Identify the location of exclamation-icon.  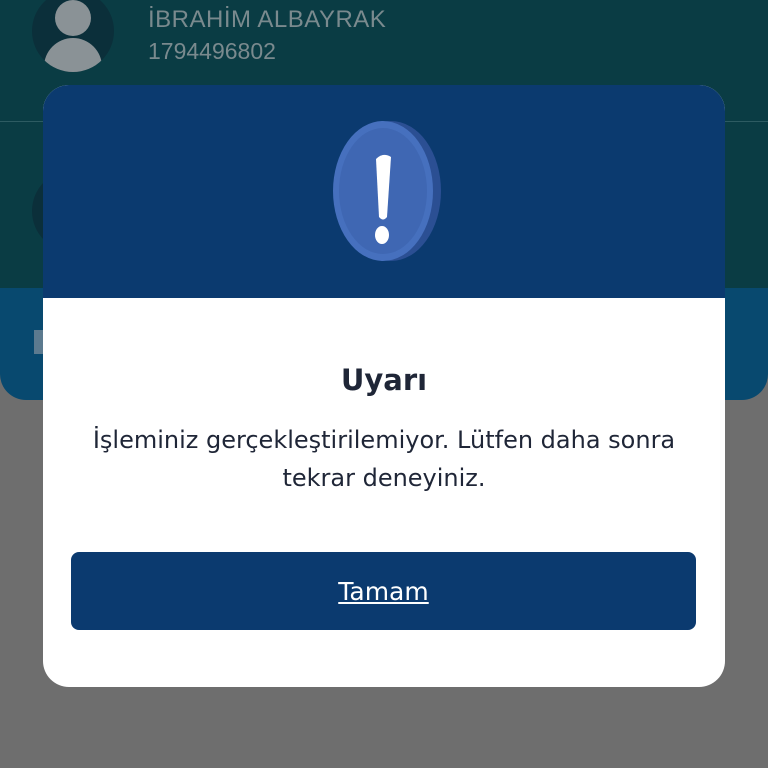
(387, 191).